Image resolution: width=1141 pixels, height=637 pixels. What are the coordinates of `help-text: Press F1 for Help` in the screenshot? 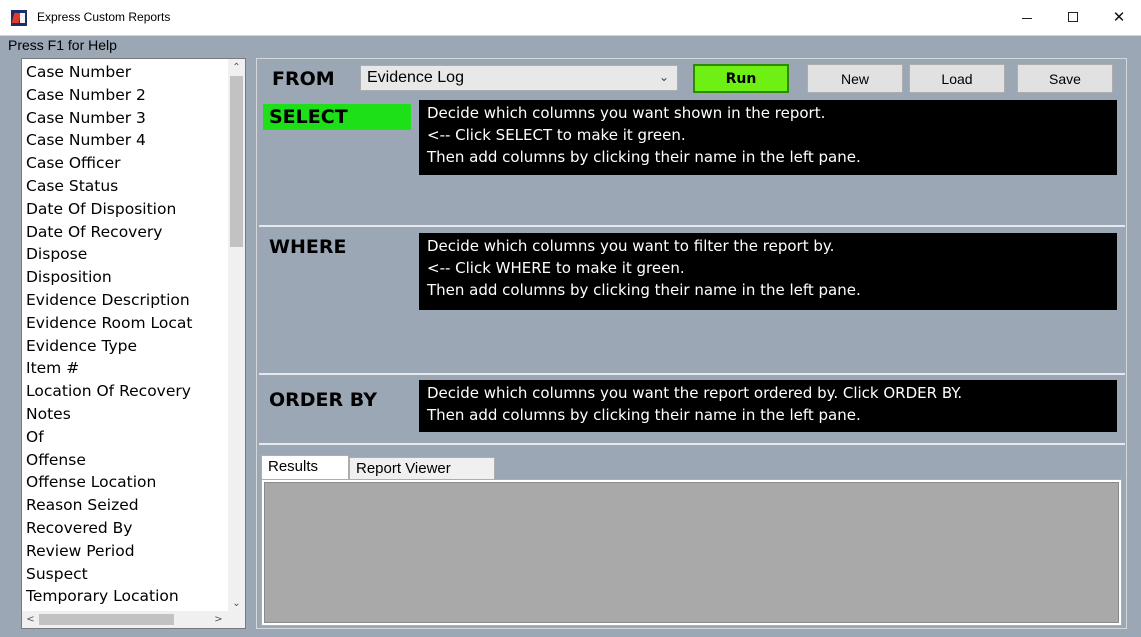 It's located at (62, 45).